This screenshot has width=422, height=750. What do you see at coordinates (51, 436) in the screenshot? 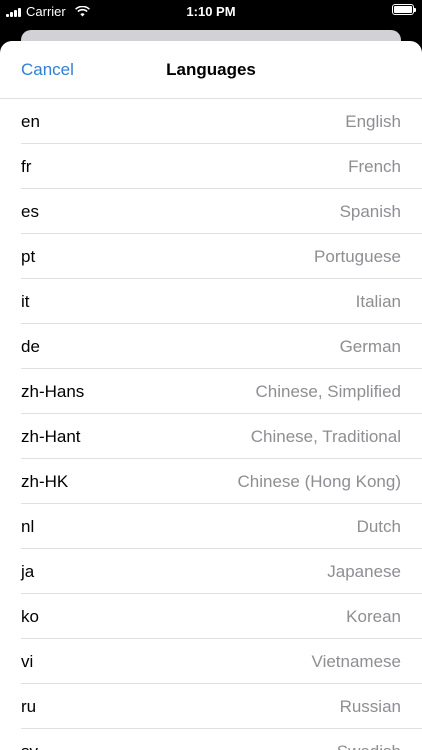
I see `language-code: zh-Hant` at bounding box center [51, 436].